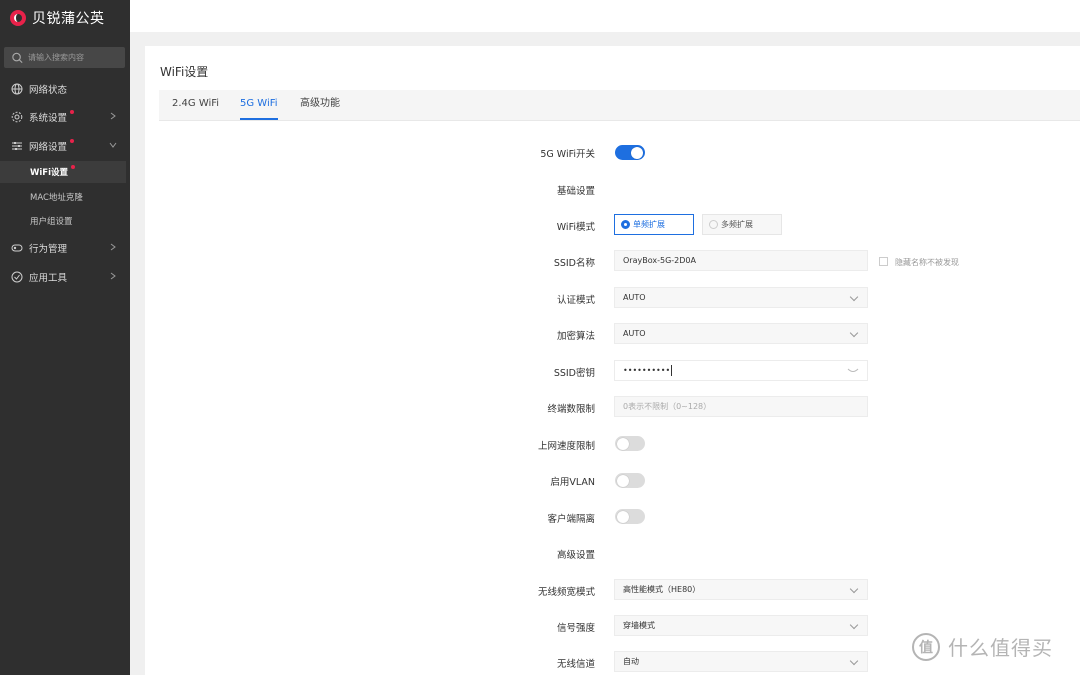 This screenshot has width=1080, height=675. What do you see at coordinates (68, 19) in the screenshot?
I see `brand-name: 贝锐蒲公英` at bounding box center [68, 19].